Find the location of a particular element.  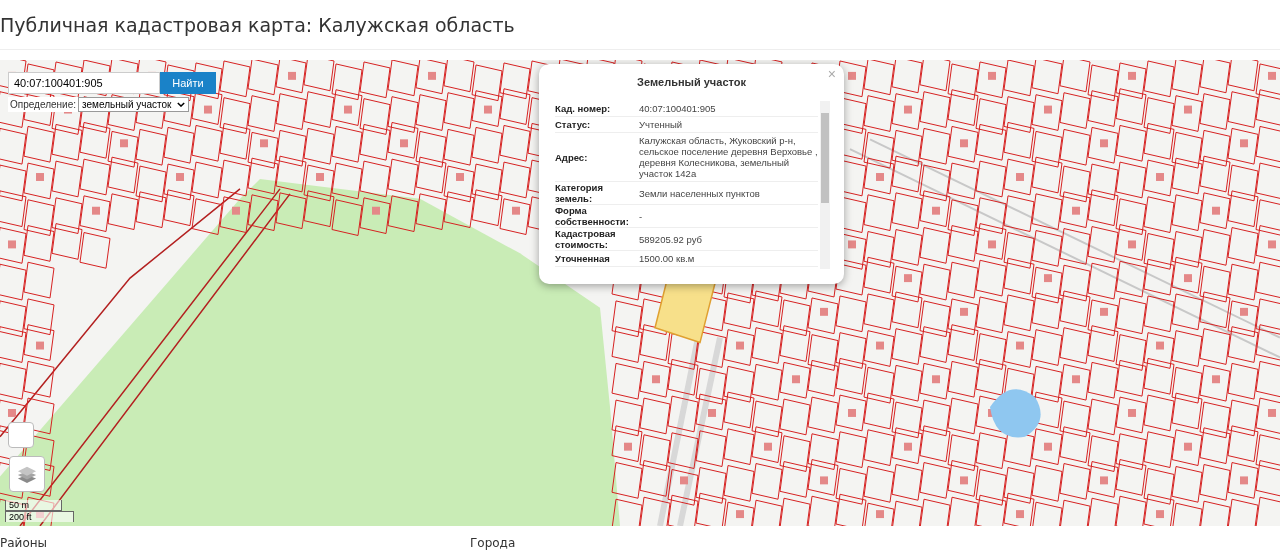

field-value: - is located at coordinates (641, 216).